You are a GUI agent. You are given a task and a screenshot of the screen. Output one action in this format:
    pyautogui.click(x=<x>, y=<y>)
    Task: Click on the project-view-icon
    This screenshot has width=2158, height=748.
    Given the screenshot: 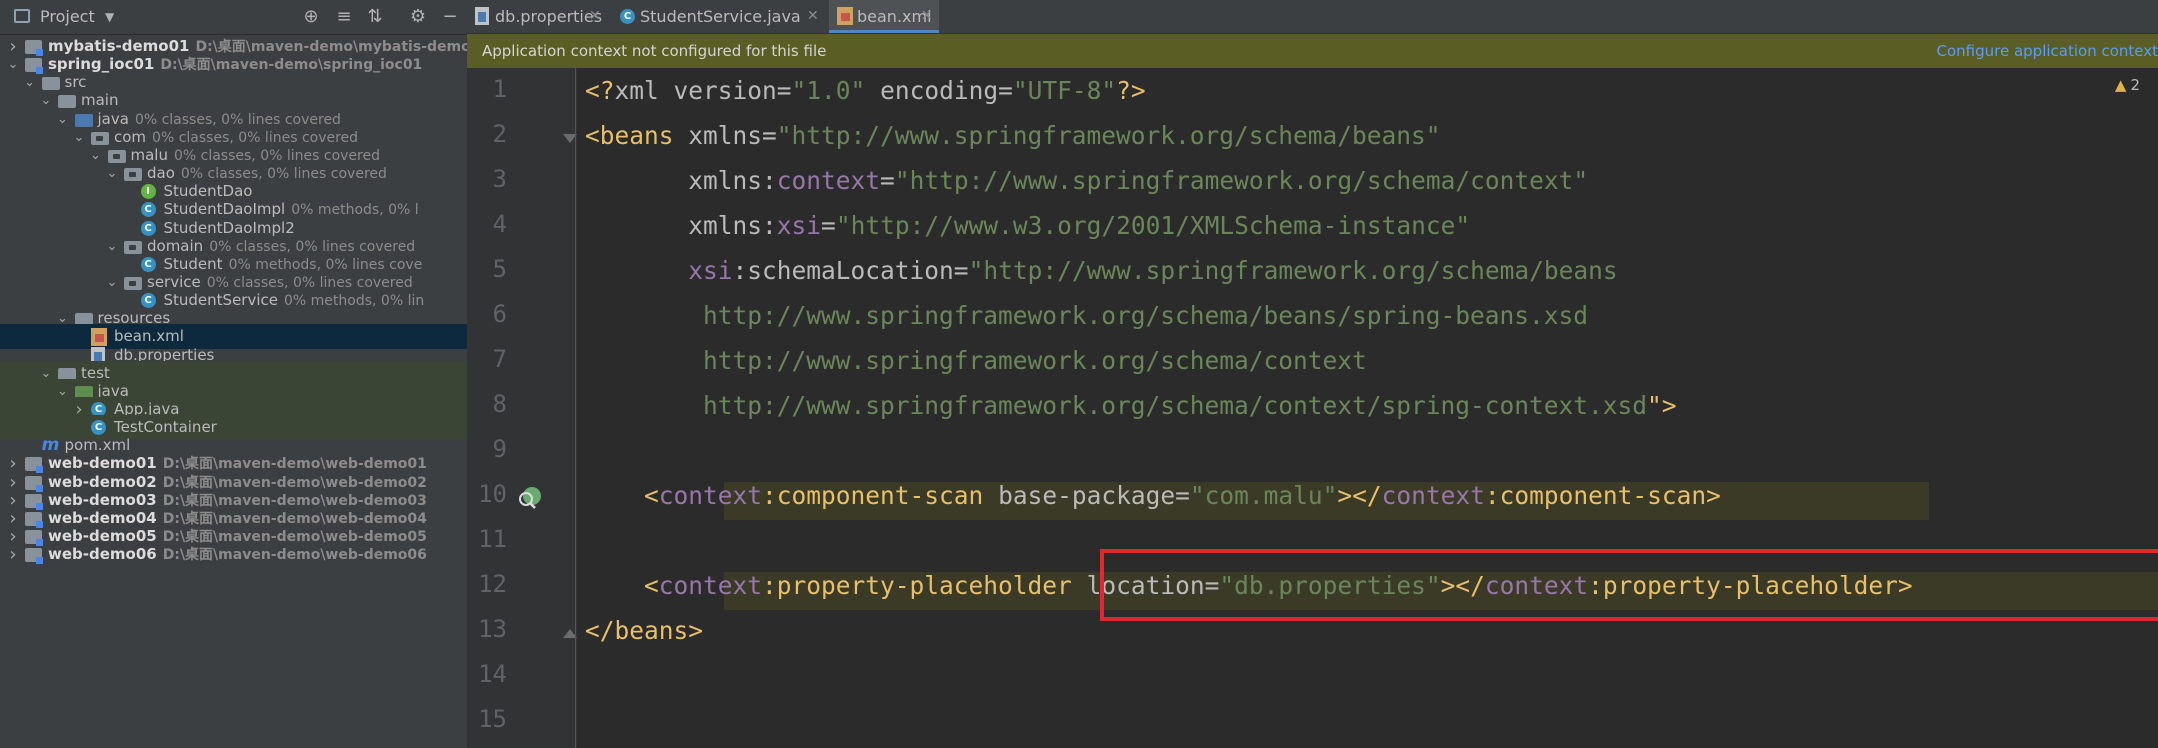 What is the action you would take?
    pyautogui.click(x=22, y=16)
    